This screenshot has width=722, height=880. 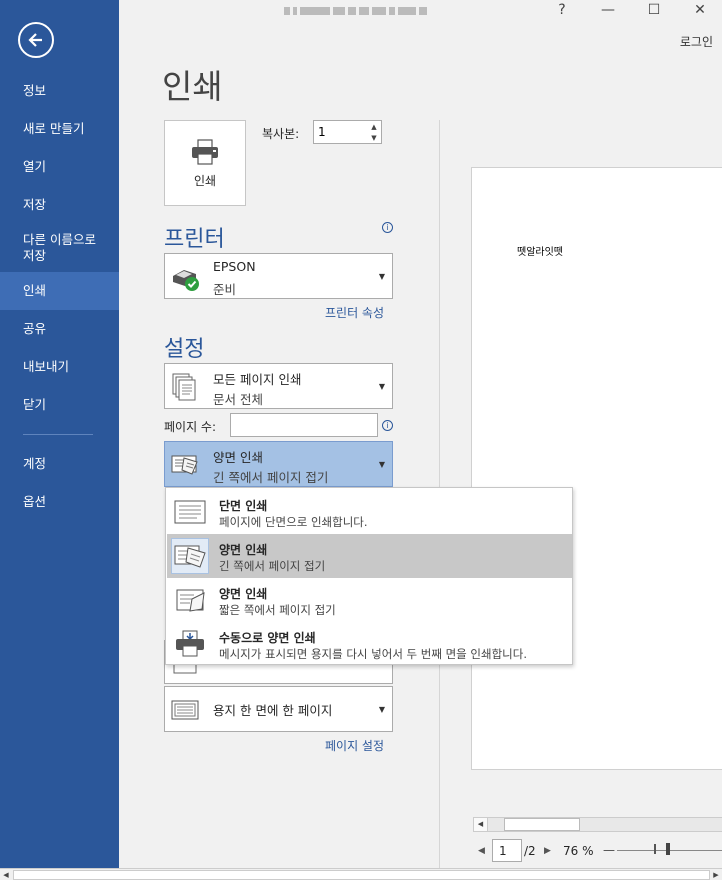 I want to click on option-desc: 짧은 쪽에서 페이지 접기, so click(x=277, y=610).